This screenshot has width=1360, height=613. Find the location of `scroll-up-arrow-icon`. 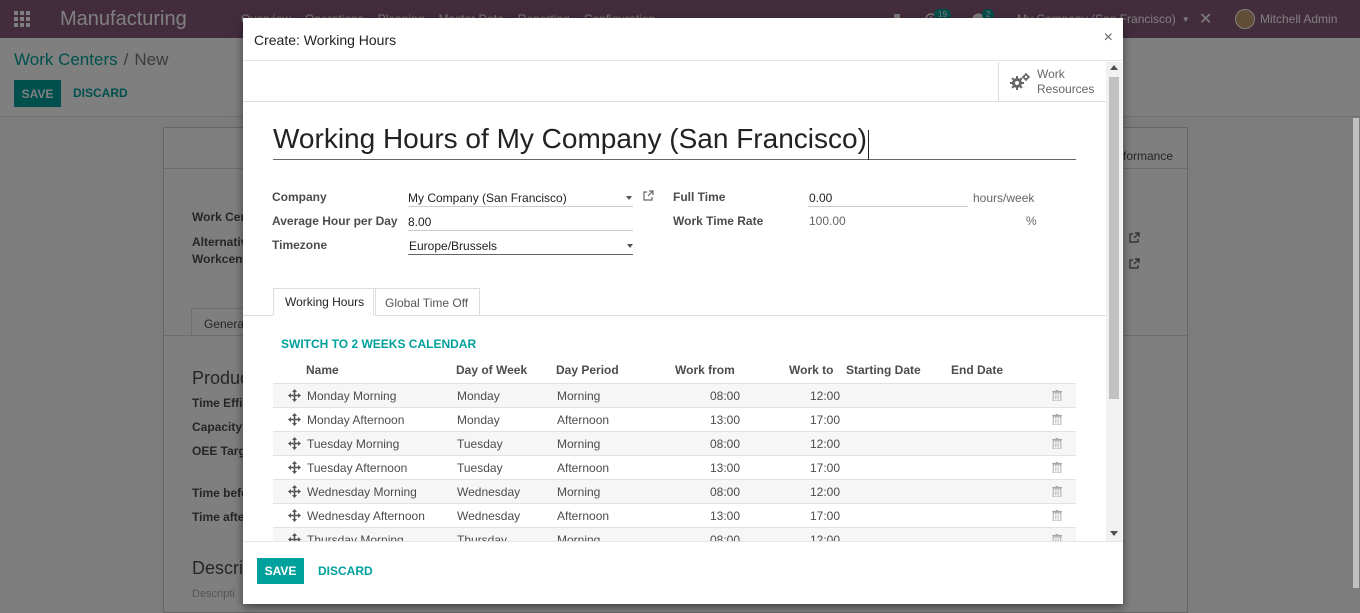

scroll-up-arrow-icon is located at coordinates (1114, 67).